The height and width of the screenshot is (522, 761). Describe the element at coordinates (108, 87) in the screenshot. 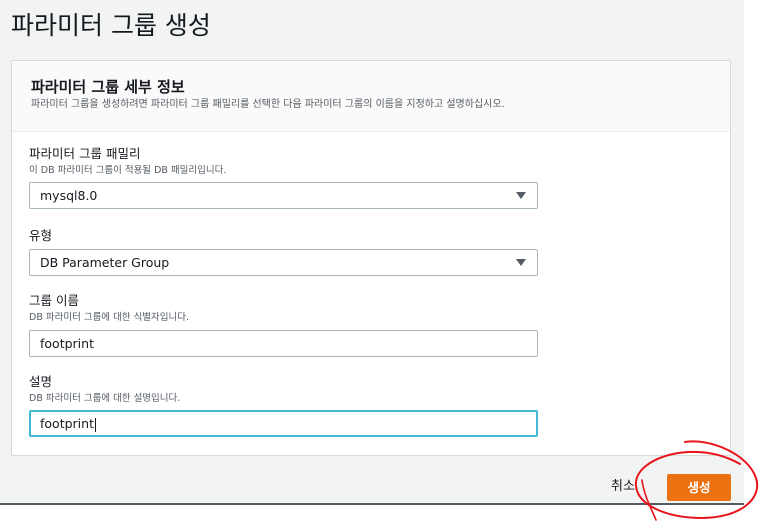

I see `panel-title: 파라미터 그룹 세부 정보` at that location.